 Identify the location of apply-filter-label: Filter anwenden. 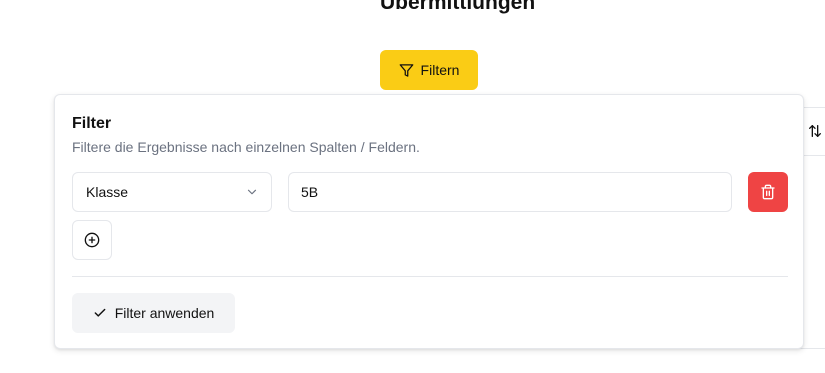
(164, 313).